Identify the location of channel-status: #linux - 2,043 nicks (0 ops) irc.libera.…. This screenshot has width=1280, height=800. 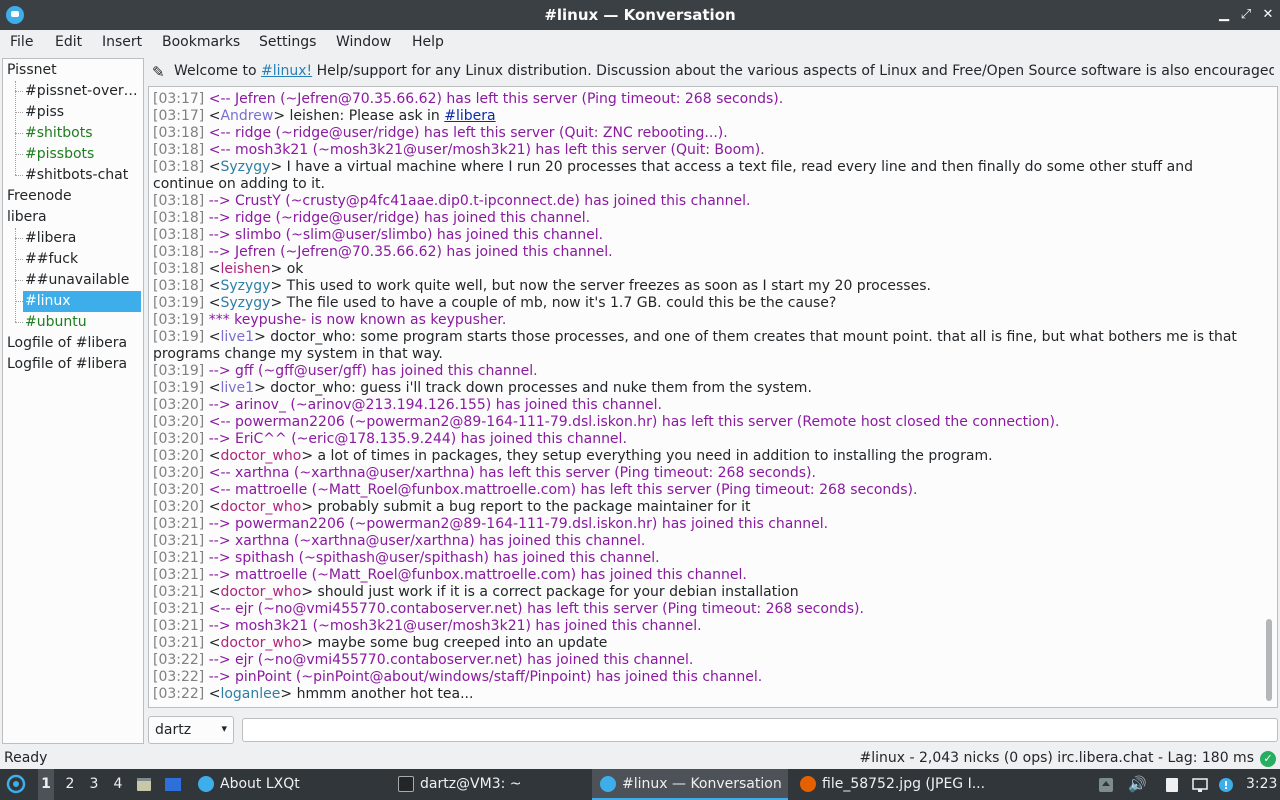
(1057, 758).